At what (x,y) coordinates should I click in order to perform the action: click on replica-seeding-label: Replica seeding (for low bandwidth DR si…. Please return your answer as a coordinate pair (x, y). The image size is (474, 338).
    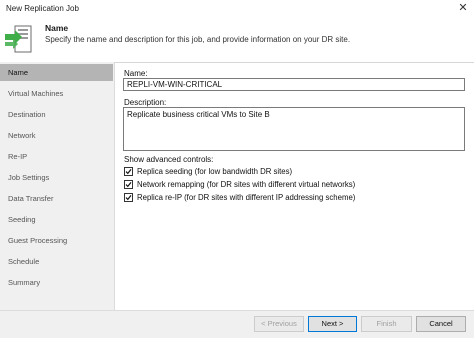
    Looking at the image, I should click on (215, 171).